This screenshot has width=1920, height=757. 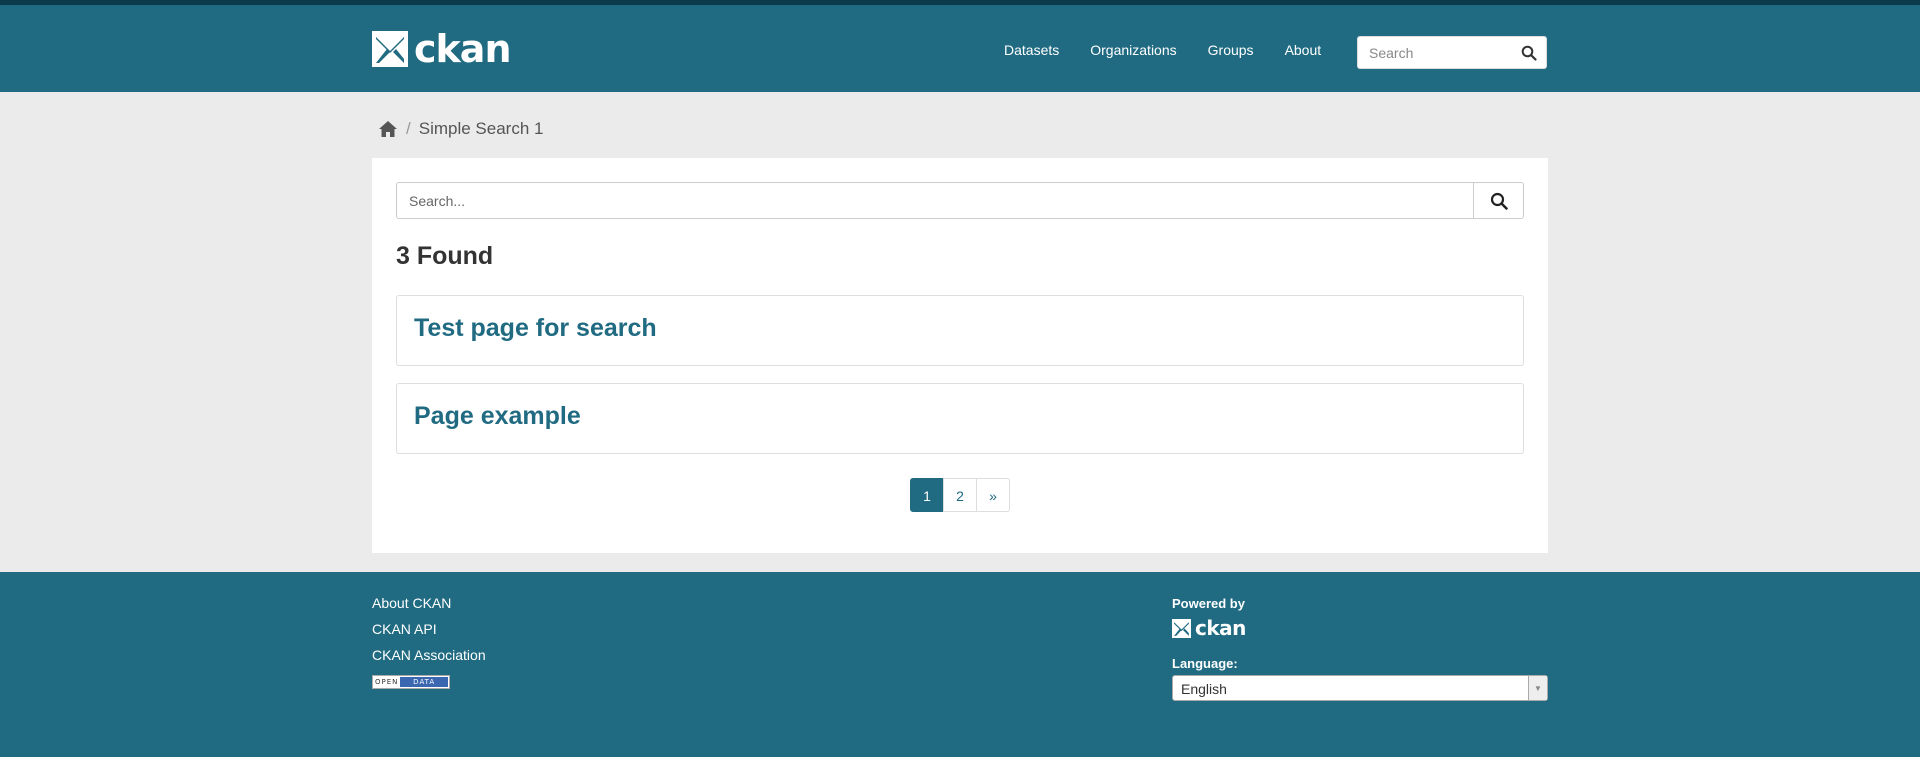 What do you see at coordinates (1433, 52) in the screenshot?
I see `header-search-input` at bounding box center [1433, 52].